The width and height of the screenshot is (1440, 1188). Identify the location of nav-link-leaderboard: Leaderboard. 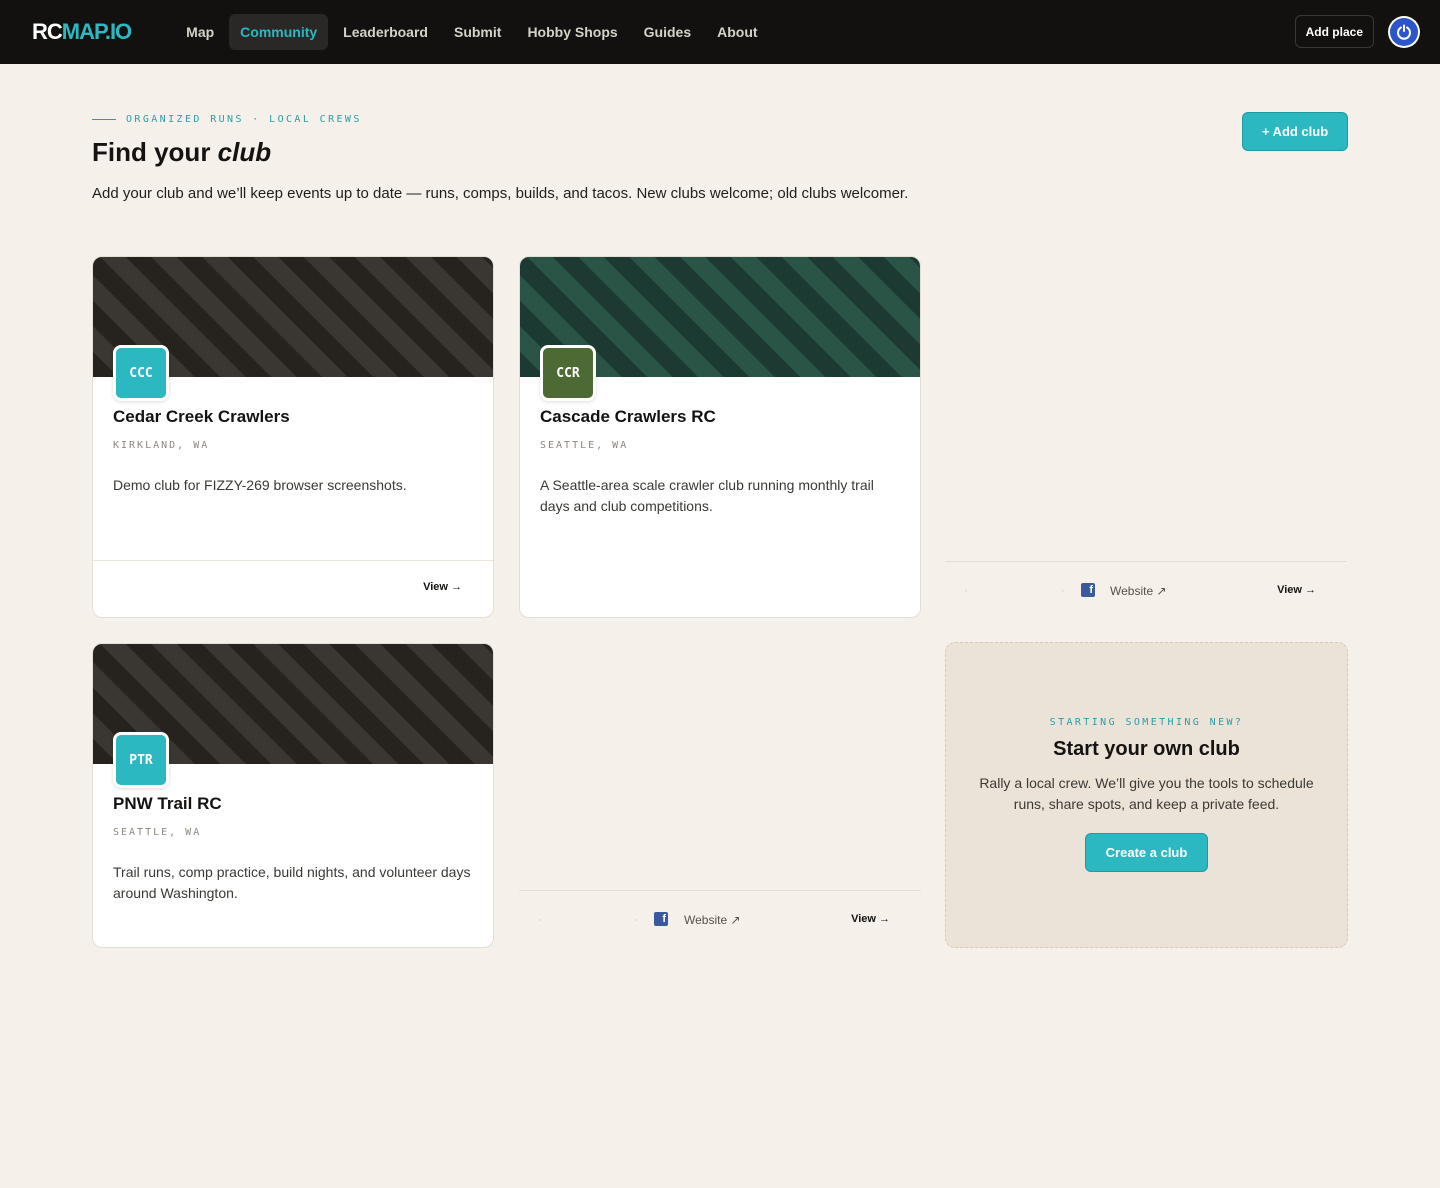
(385, 32).